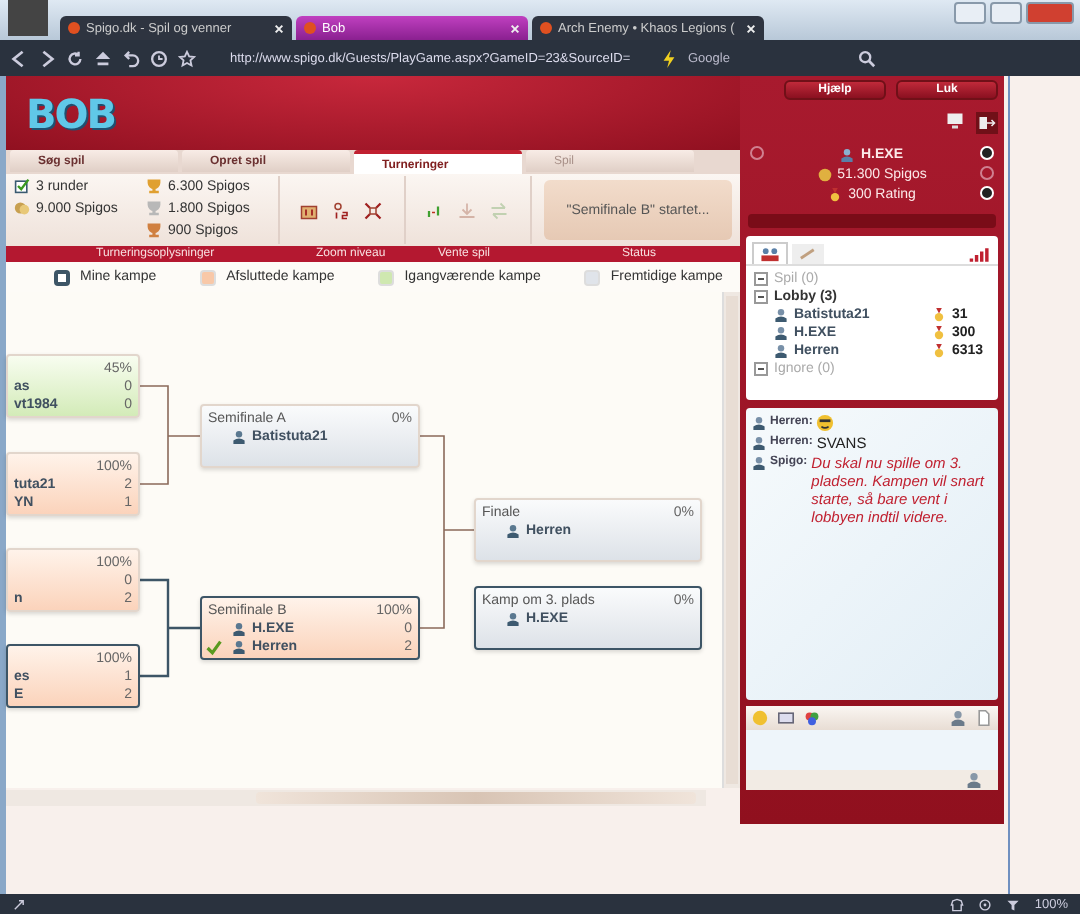 The width and height of the screenshot is (1080, 914). I want to click on coins-icon, so click(22, 208).